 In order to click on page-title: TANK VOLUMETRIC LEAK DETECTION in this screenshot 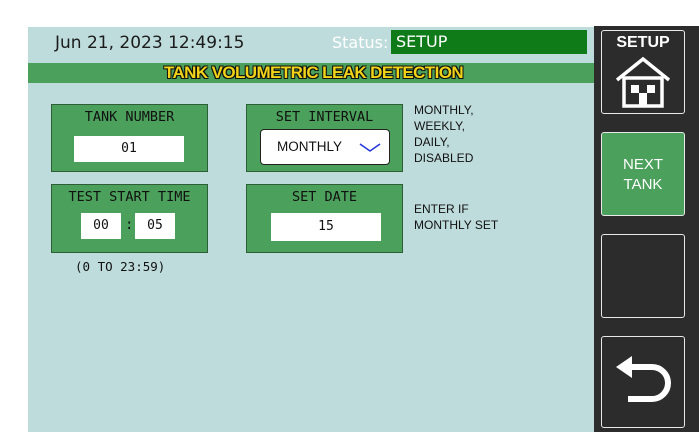, I will do `click(313, 73)`.